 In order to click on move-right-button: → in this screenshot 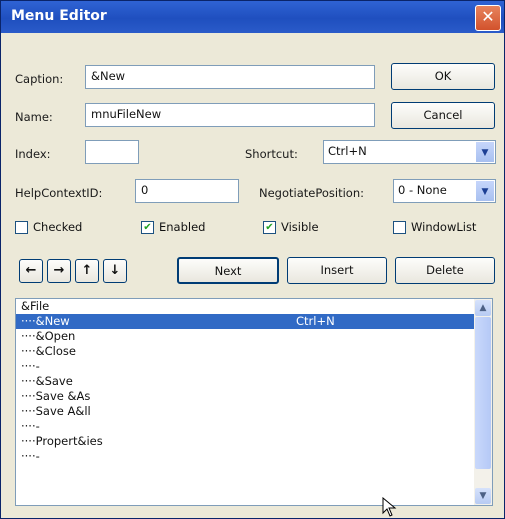, I will do `click(59, 271)`.